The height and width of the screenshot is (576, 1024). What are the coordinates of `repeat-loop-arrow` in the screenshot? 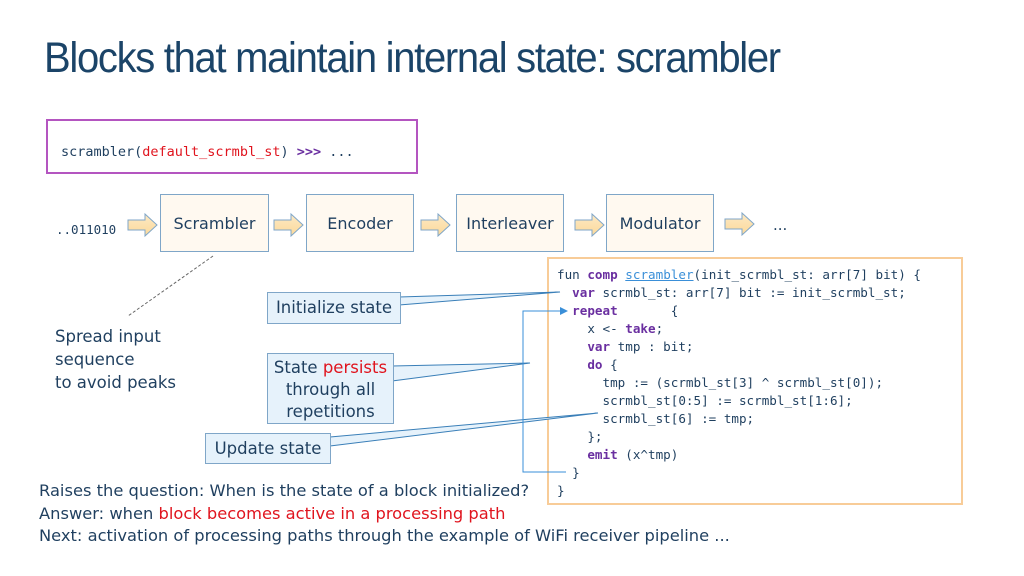 It's located at (545, 390).